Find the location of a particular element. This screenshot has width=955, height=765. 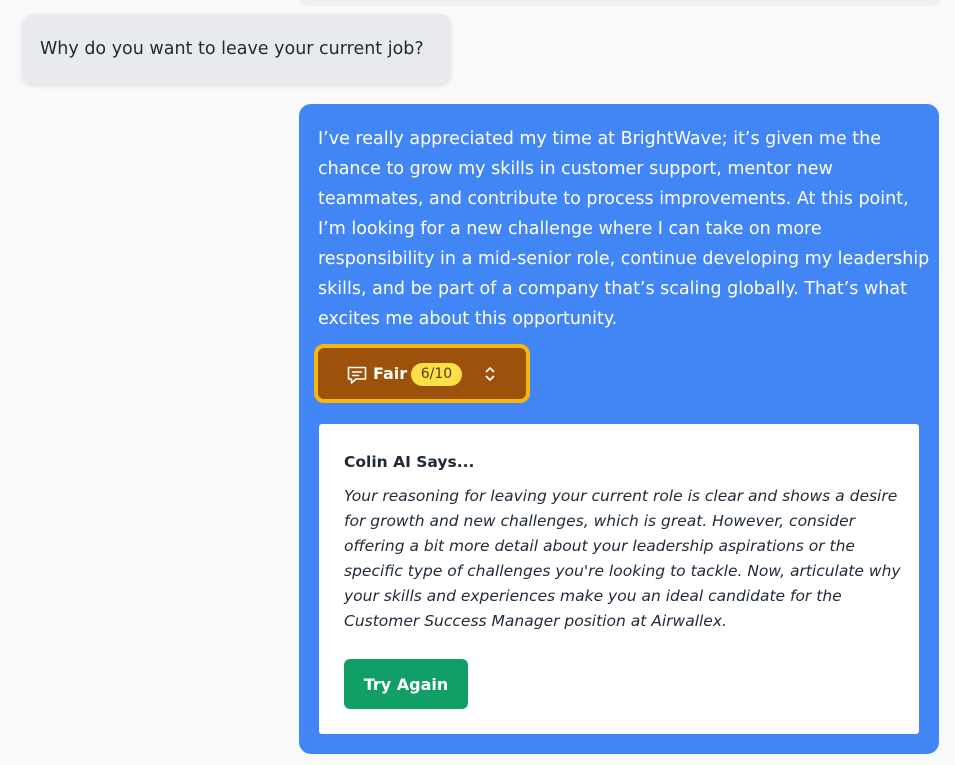

score-toggle-button: Fair 6/10 is located at coordinates (422, 373).